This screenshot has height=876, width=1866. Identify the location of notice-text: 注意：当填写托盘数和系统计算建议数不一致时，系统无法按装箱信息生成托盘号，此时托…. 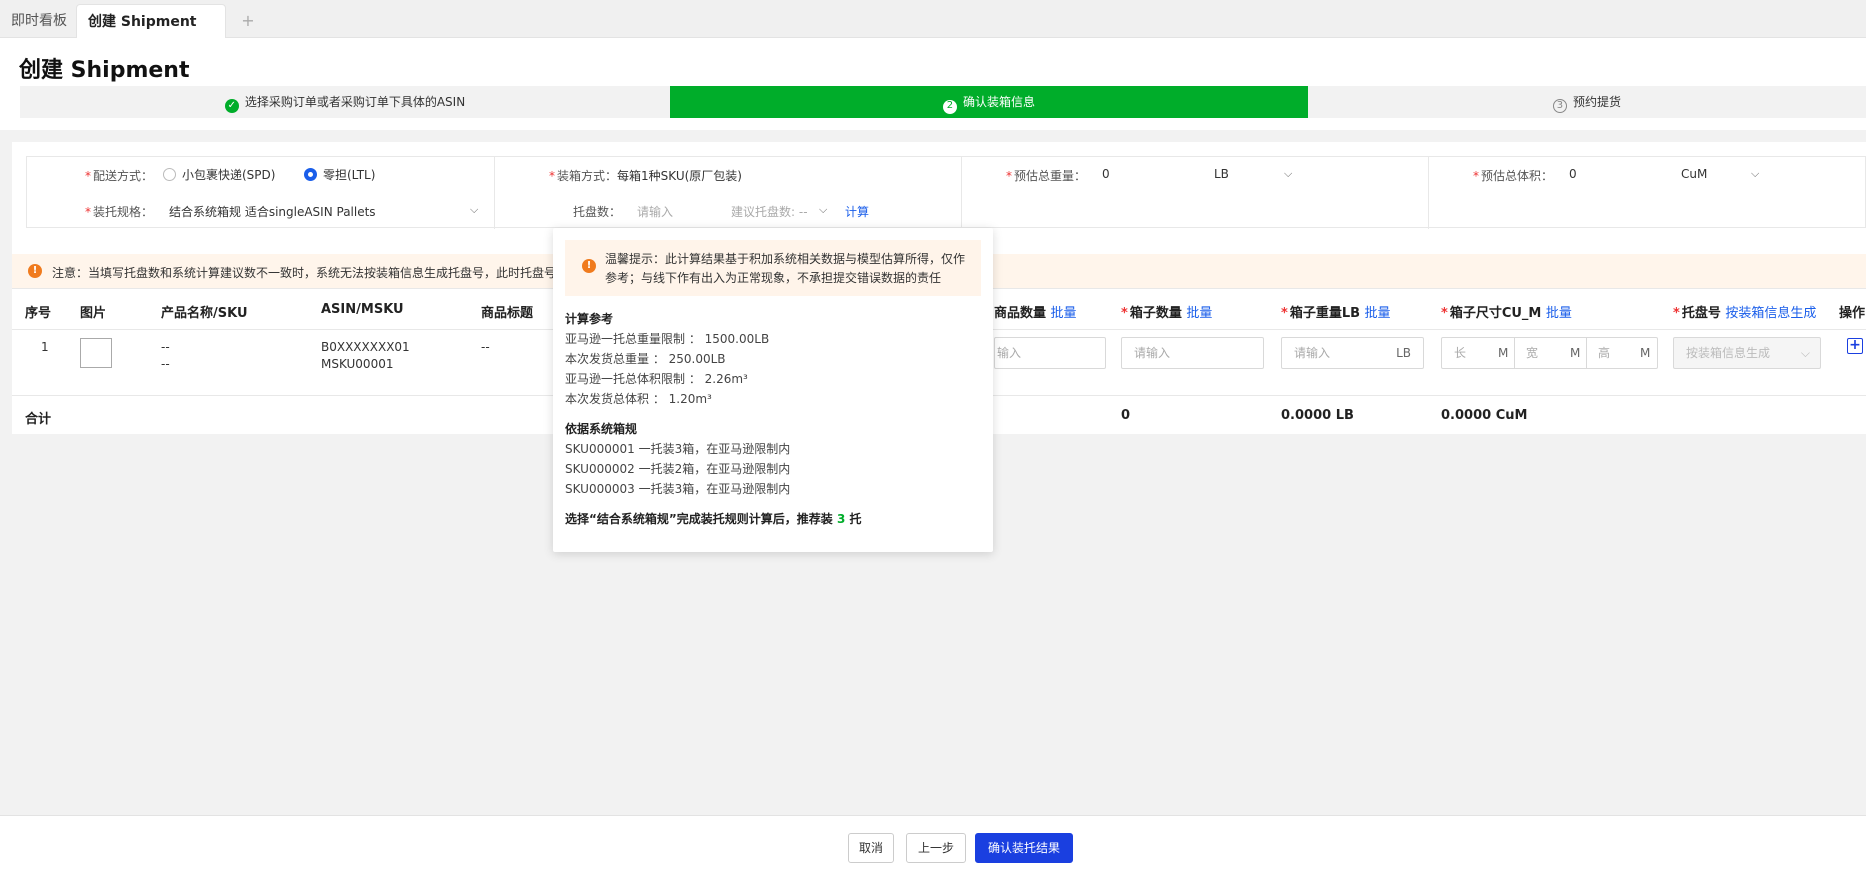
(304, 273).